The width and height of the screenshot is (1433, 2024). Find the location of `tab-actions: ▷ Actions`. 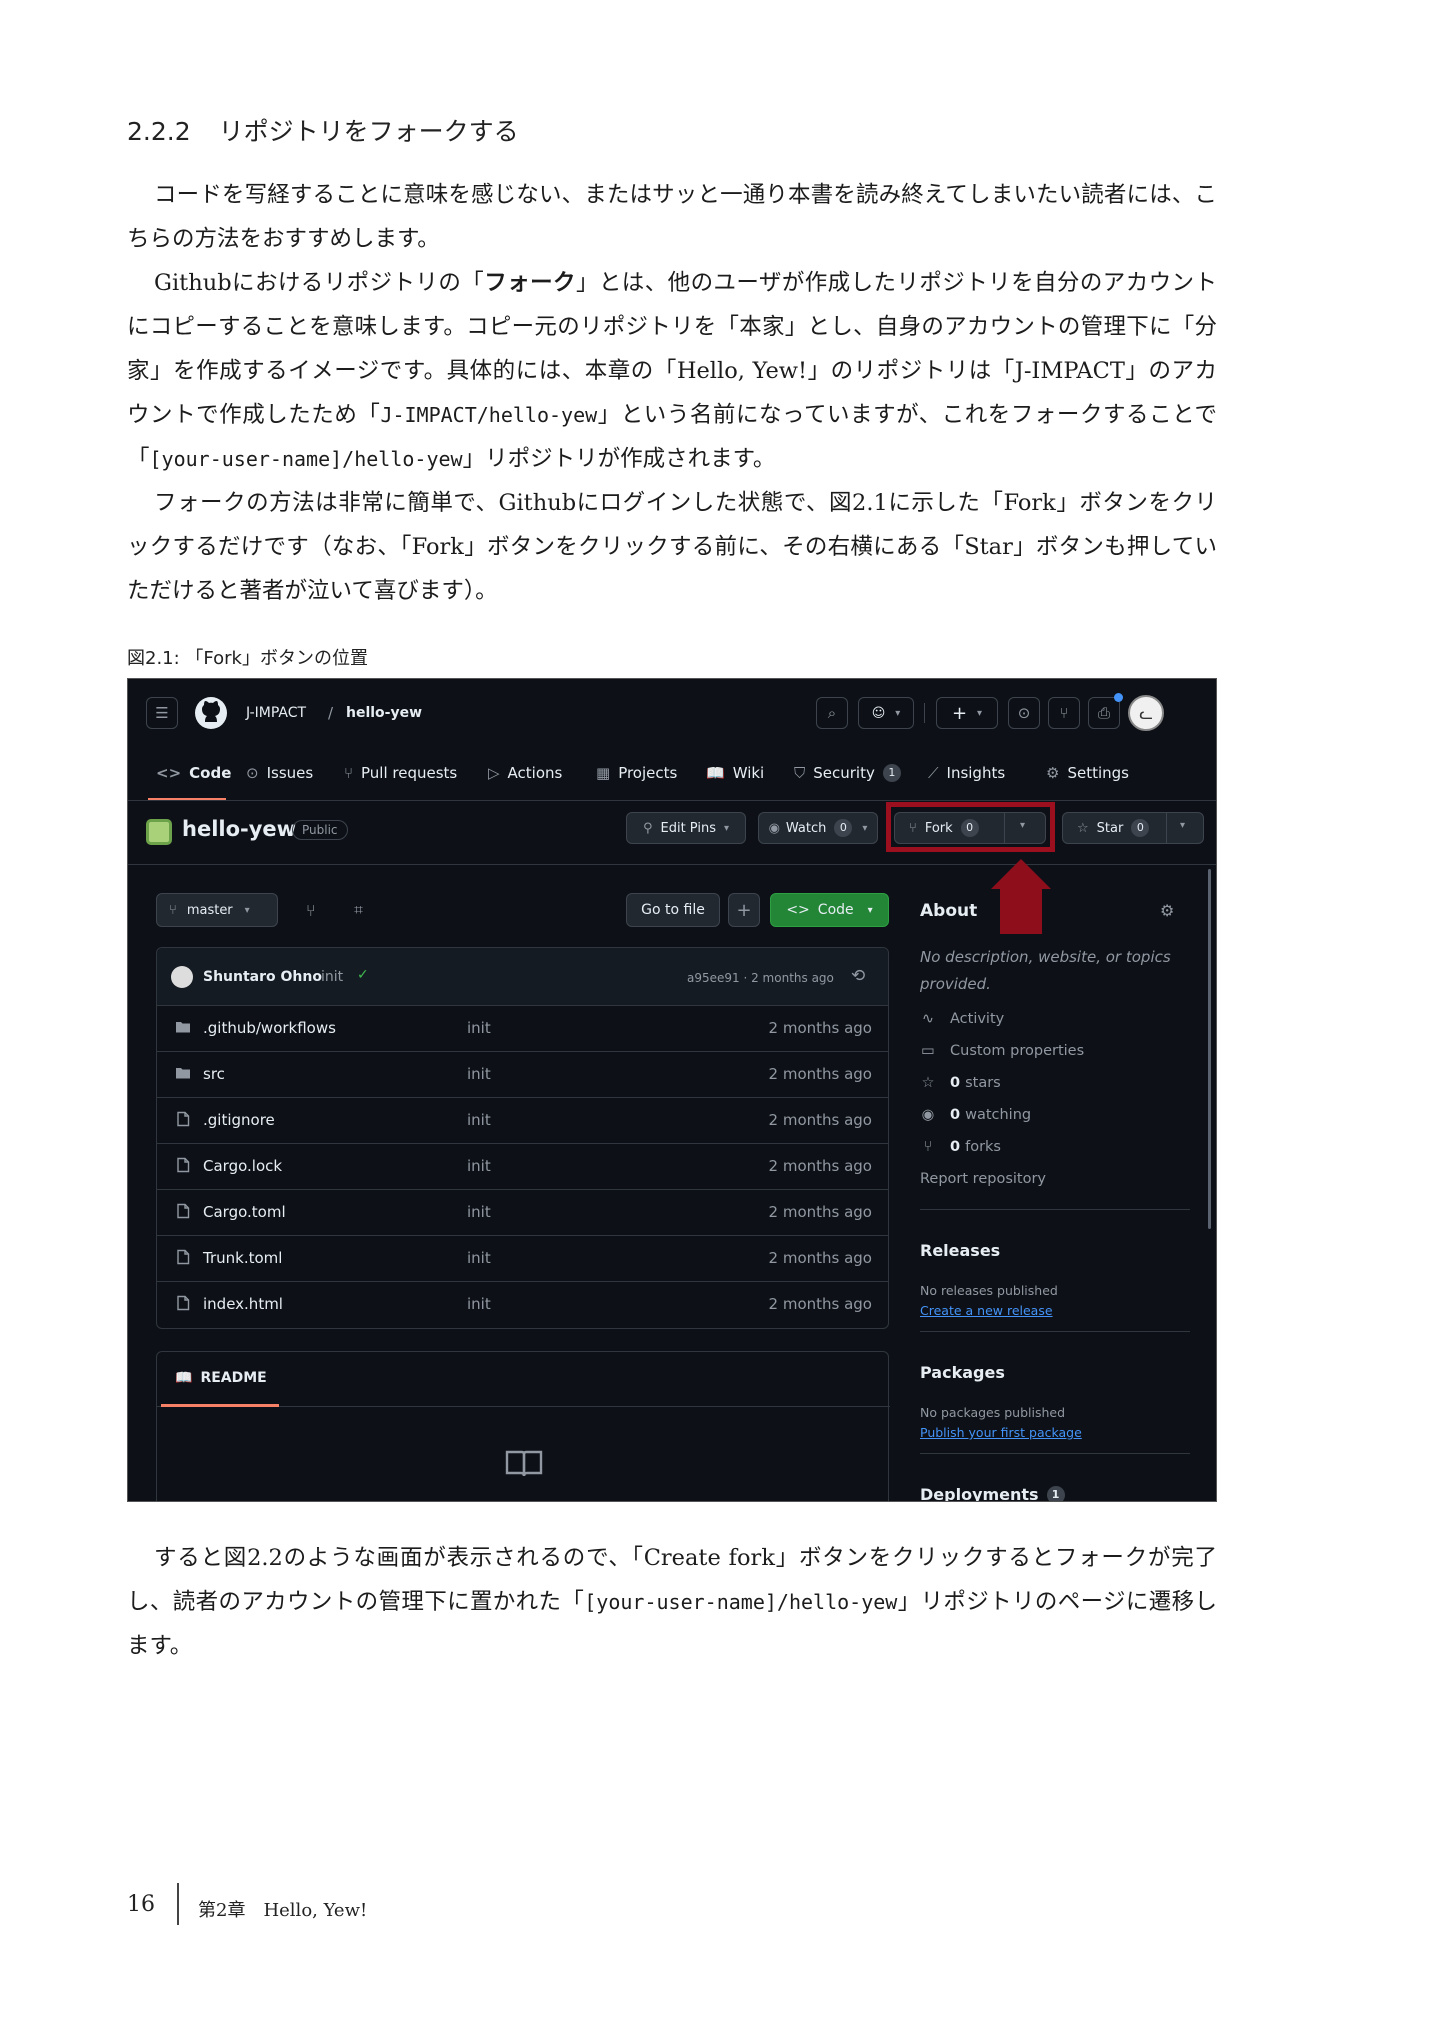

tab-actions: ▷ Actions is located at coordinates (525, 773).